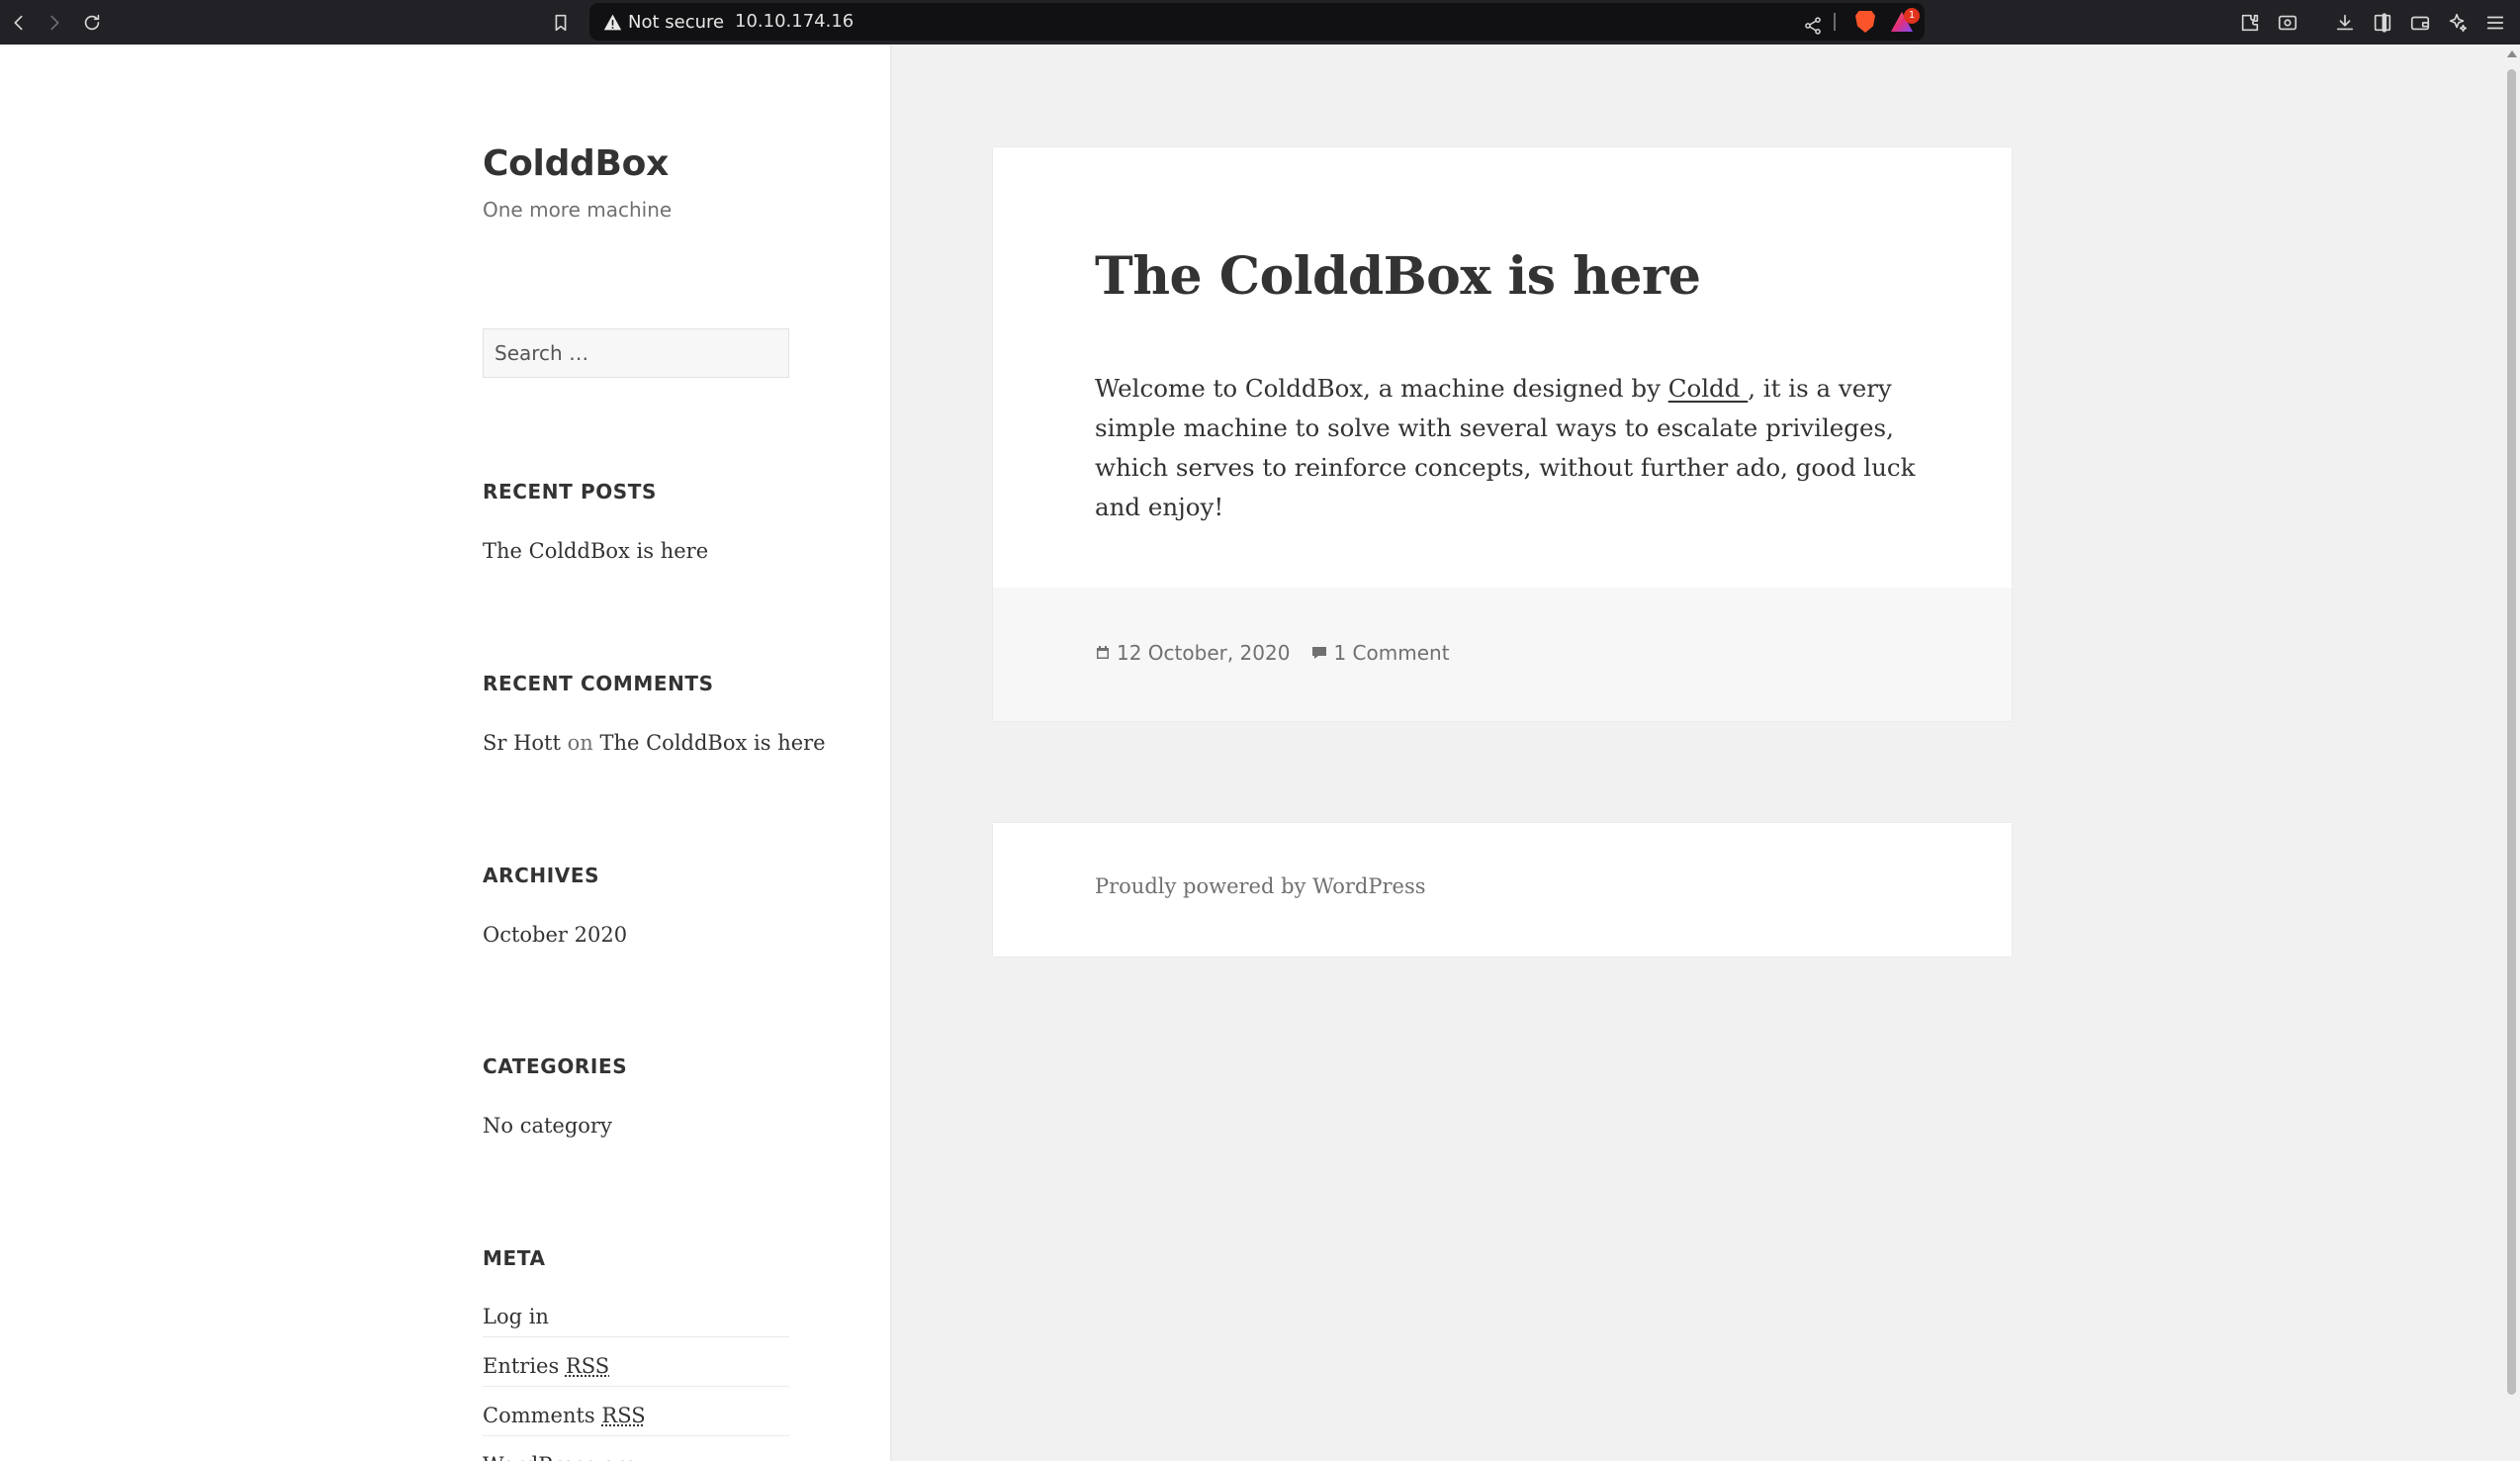 The image size is (2520, 1461). Describe the element at coordinates (1397, 276) in the screenshot. I see `post-title: The ColddBox is here` at that location.